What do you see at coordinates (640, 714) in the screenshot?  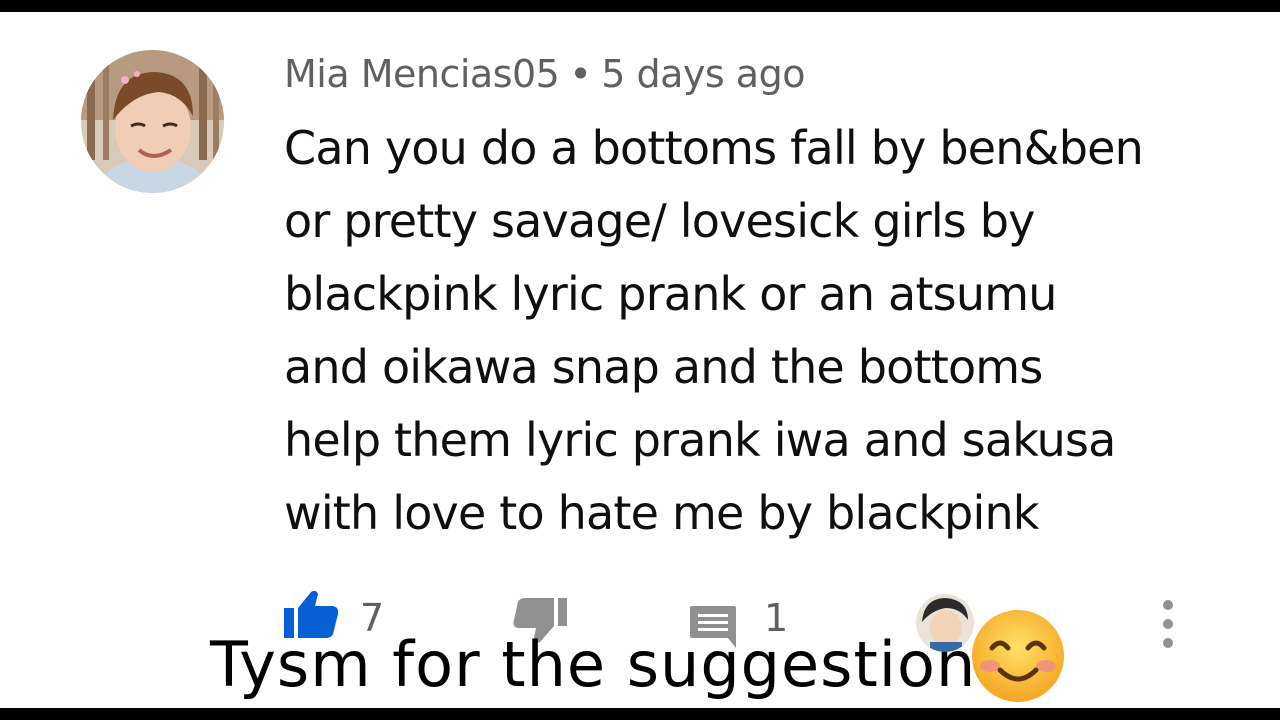 I see `letterbox-bottom` at bounding box center [640, 714].